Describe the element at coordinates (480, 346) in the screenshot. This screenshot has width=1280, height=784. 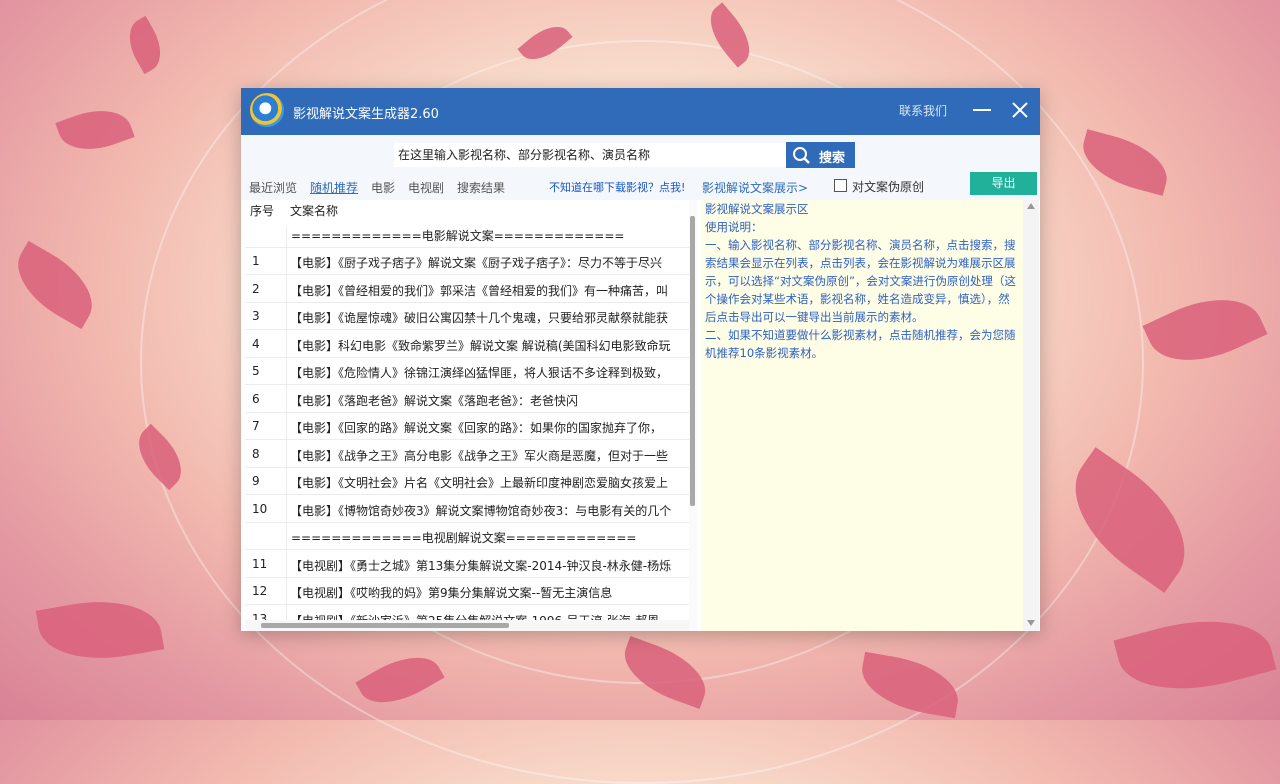
I see `row-text: 【电影】科幻电影《致命紫罗兰》解说文案 解说稿(美国科幻电影致命玩` at that location.